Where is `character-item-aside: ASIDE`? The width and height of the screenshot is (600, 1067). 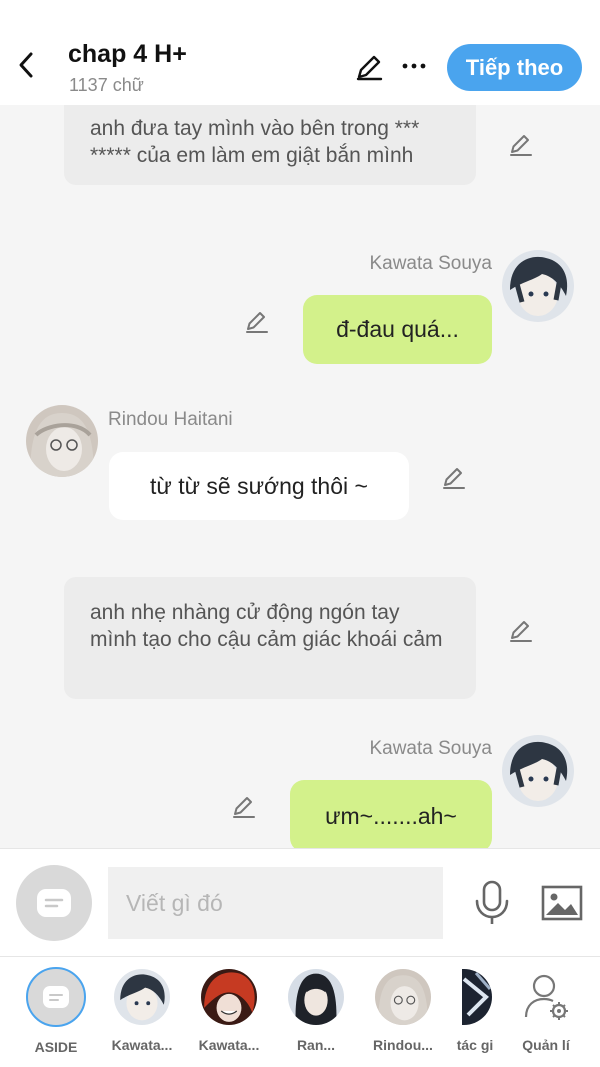
character-item-aside: ASIDE is located at coordinates (56, 1011).